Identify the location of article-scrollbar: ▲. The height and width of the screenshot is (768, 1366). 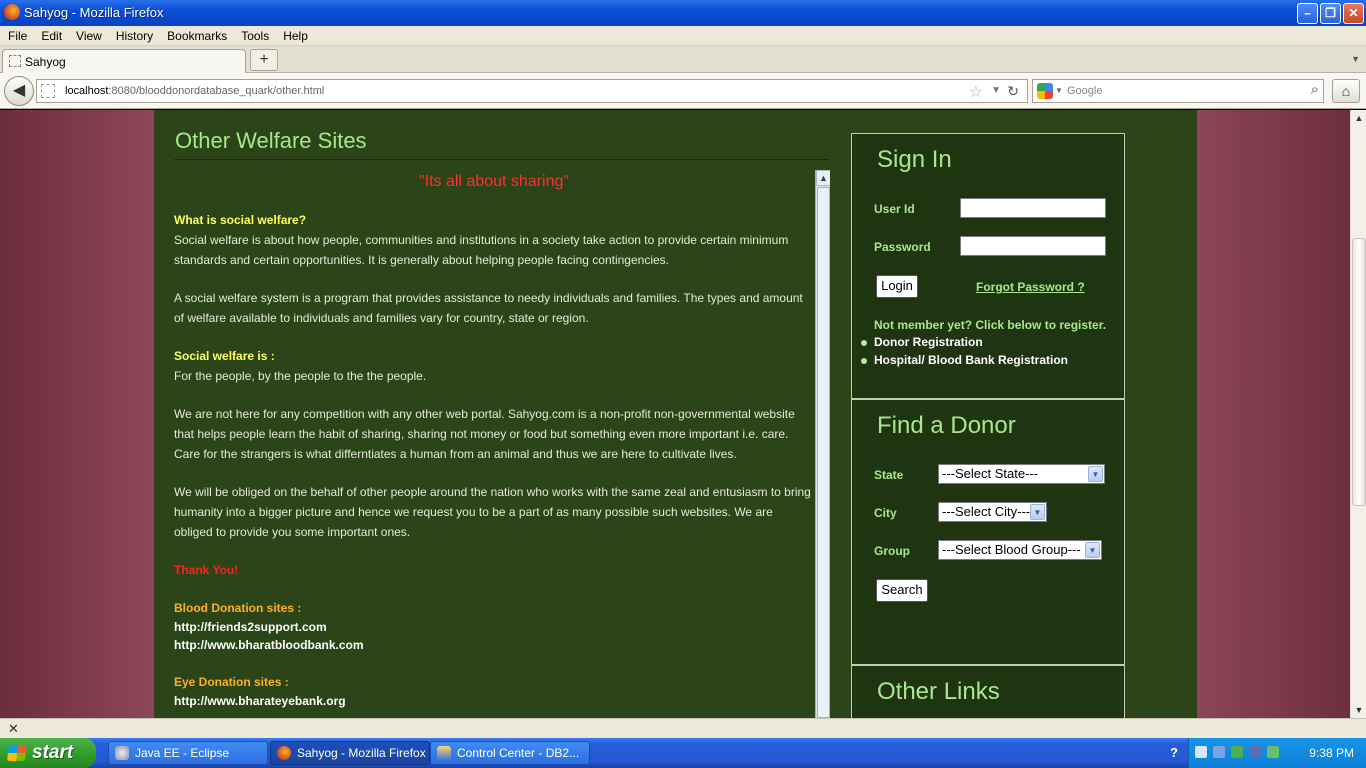
(822, 444).